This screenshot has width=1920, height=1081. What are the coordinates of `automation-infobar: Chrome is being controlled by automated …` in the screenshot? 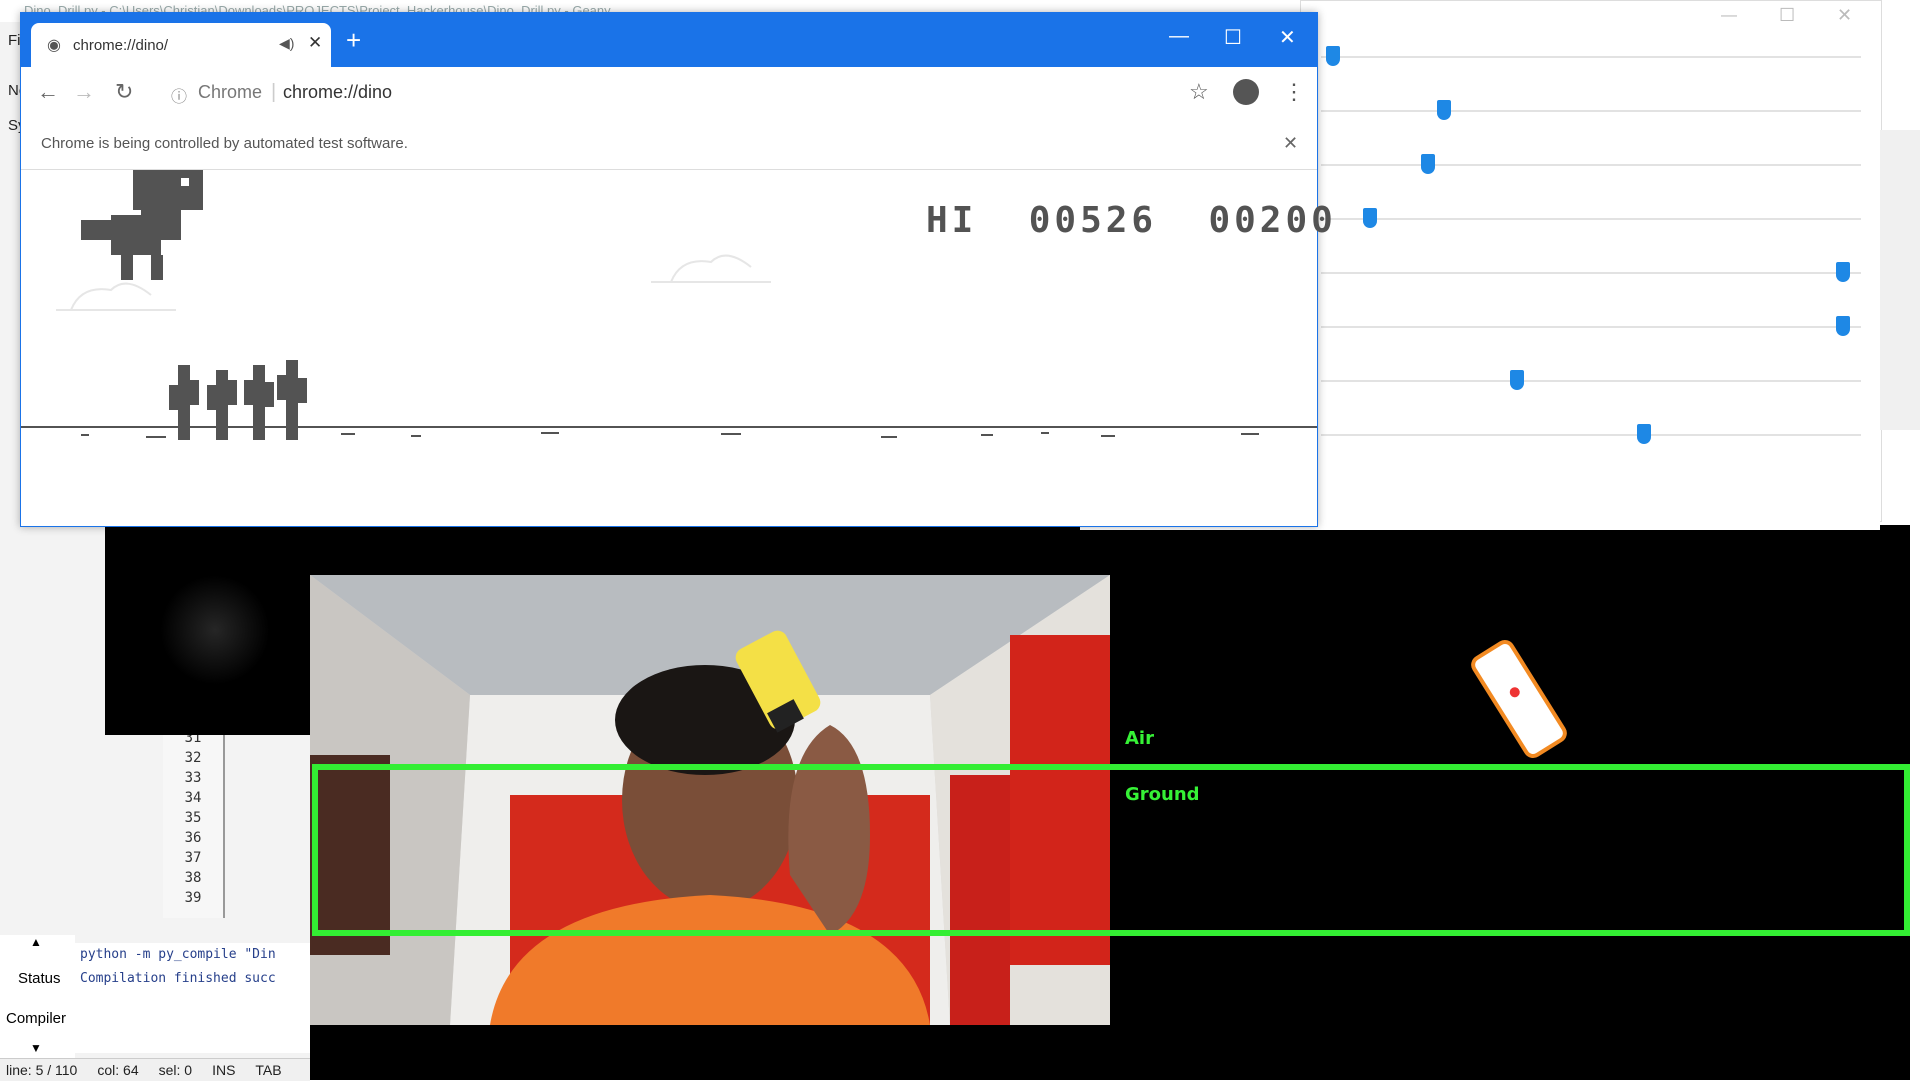 It's located at (669, 144).